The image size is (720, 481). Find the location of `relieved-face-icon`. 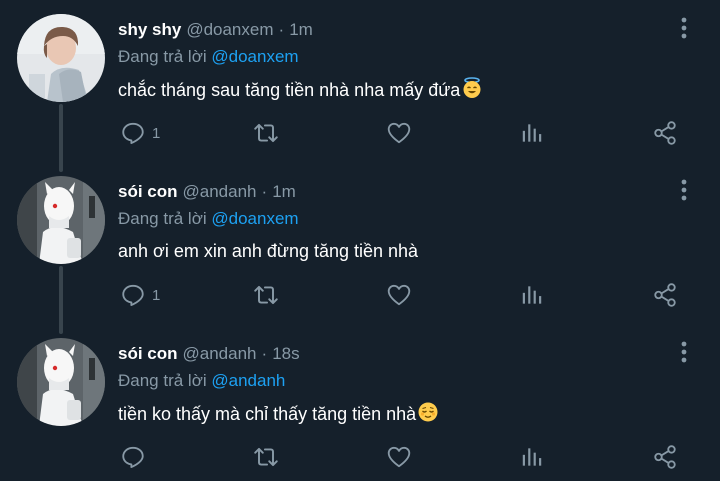

relieved-face-icon is located at coordinates (428, 415).